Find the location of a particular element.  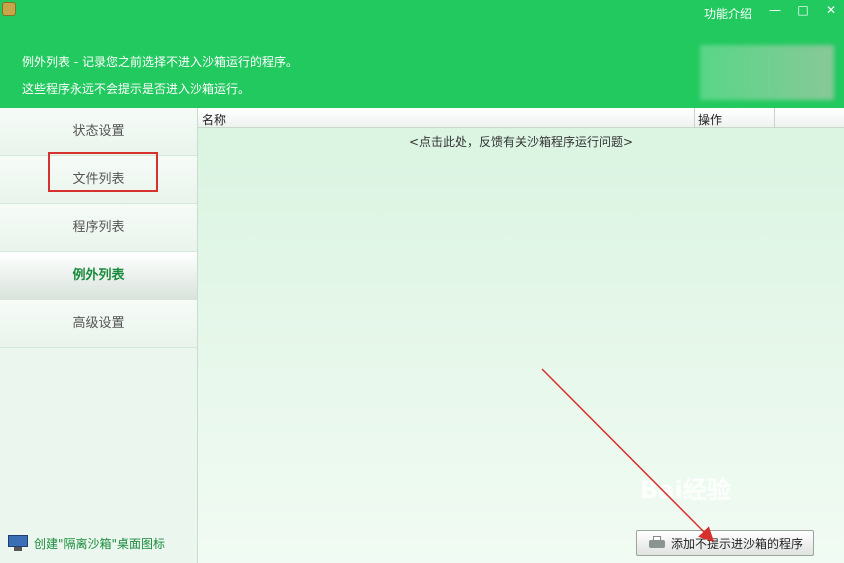

sidebar-item-file-list: 文件列表 is located at coordinates (98, 180).